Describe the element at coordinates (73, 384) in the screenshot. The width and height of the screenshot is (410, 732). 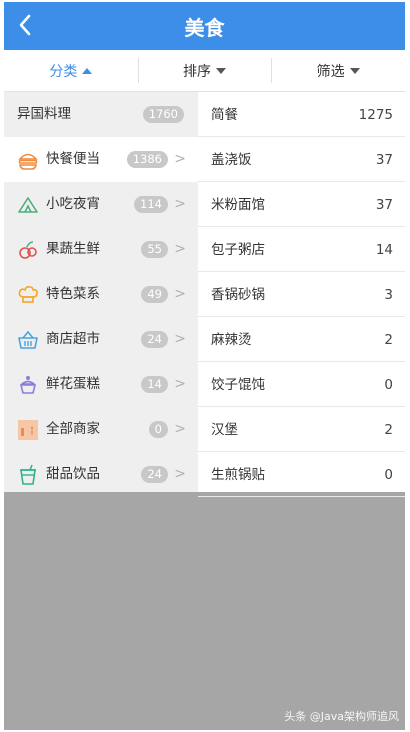
I see `category-label: 鲜花蛋糕` at that location.